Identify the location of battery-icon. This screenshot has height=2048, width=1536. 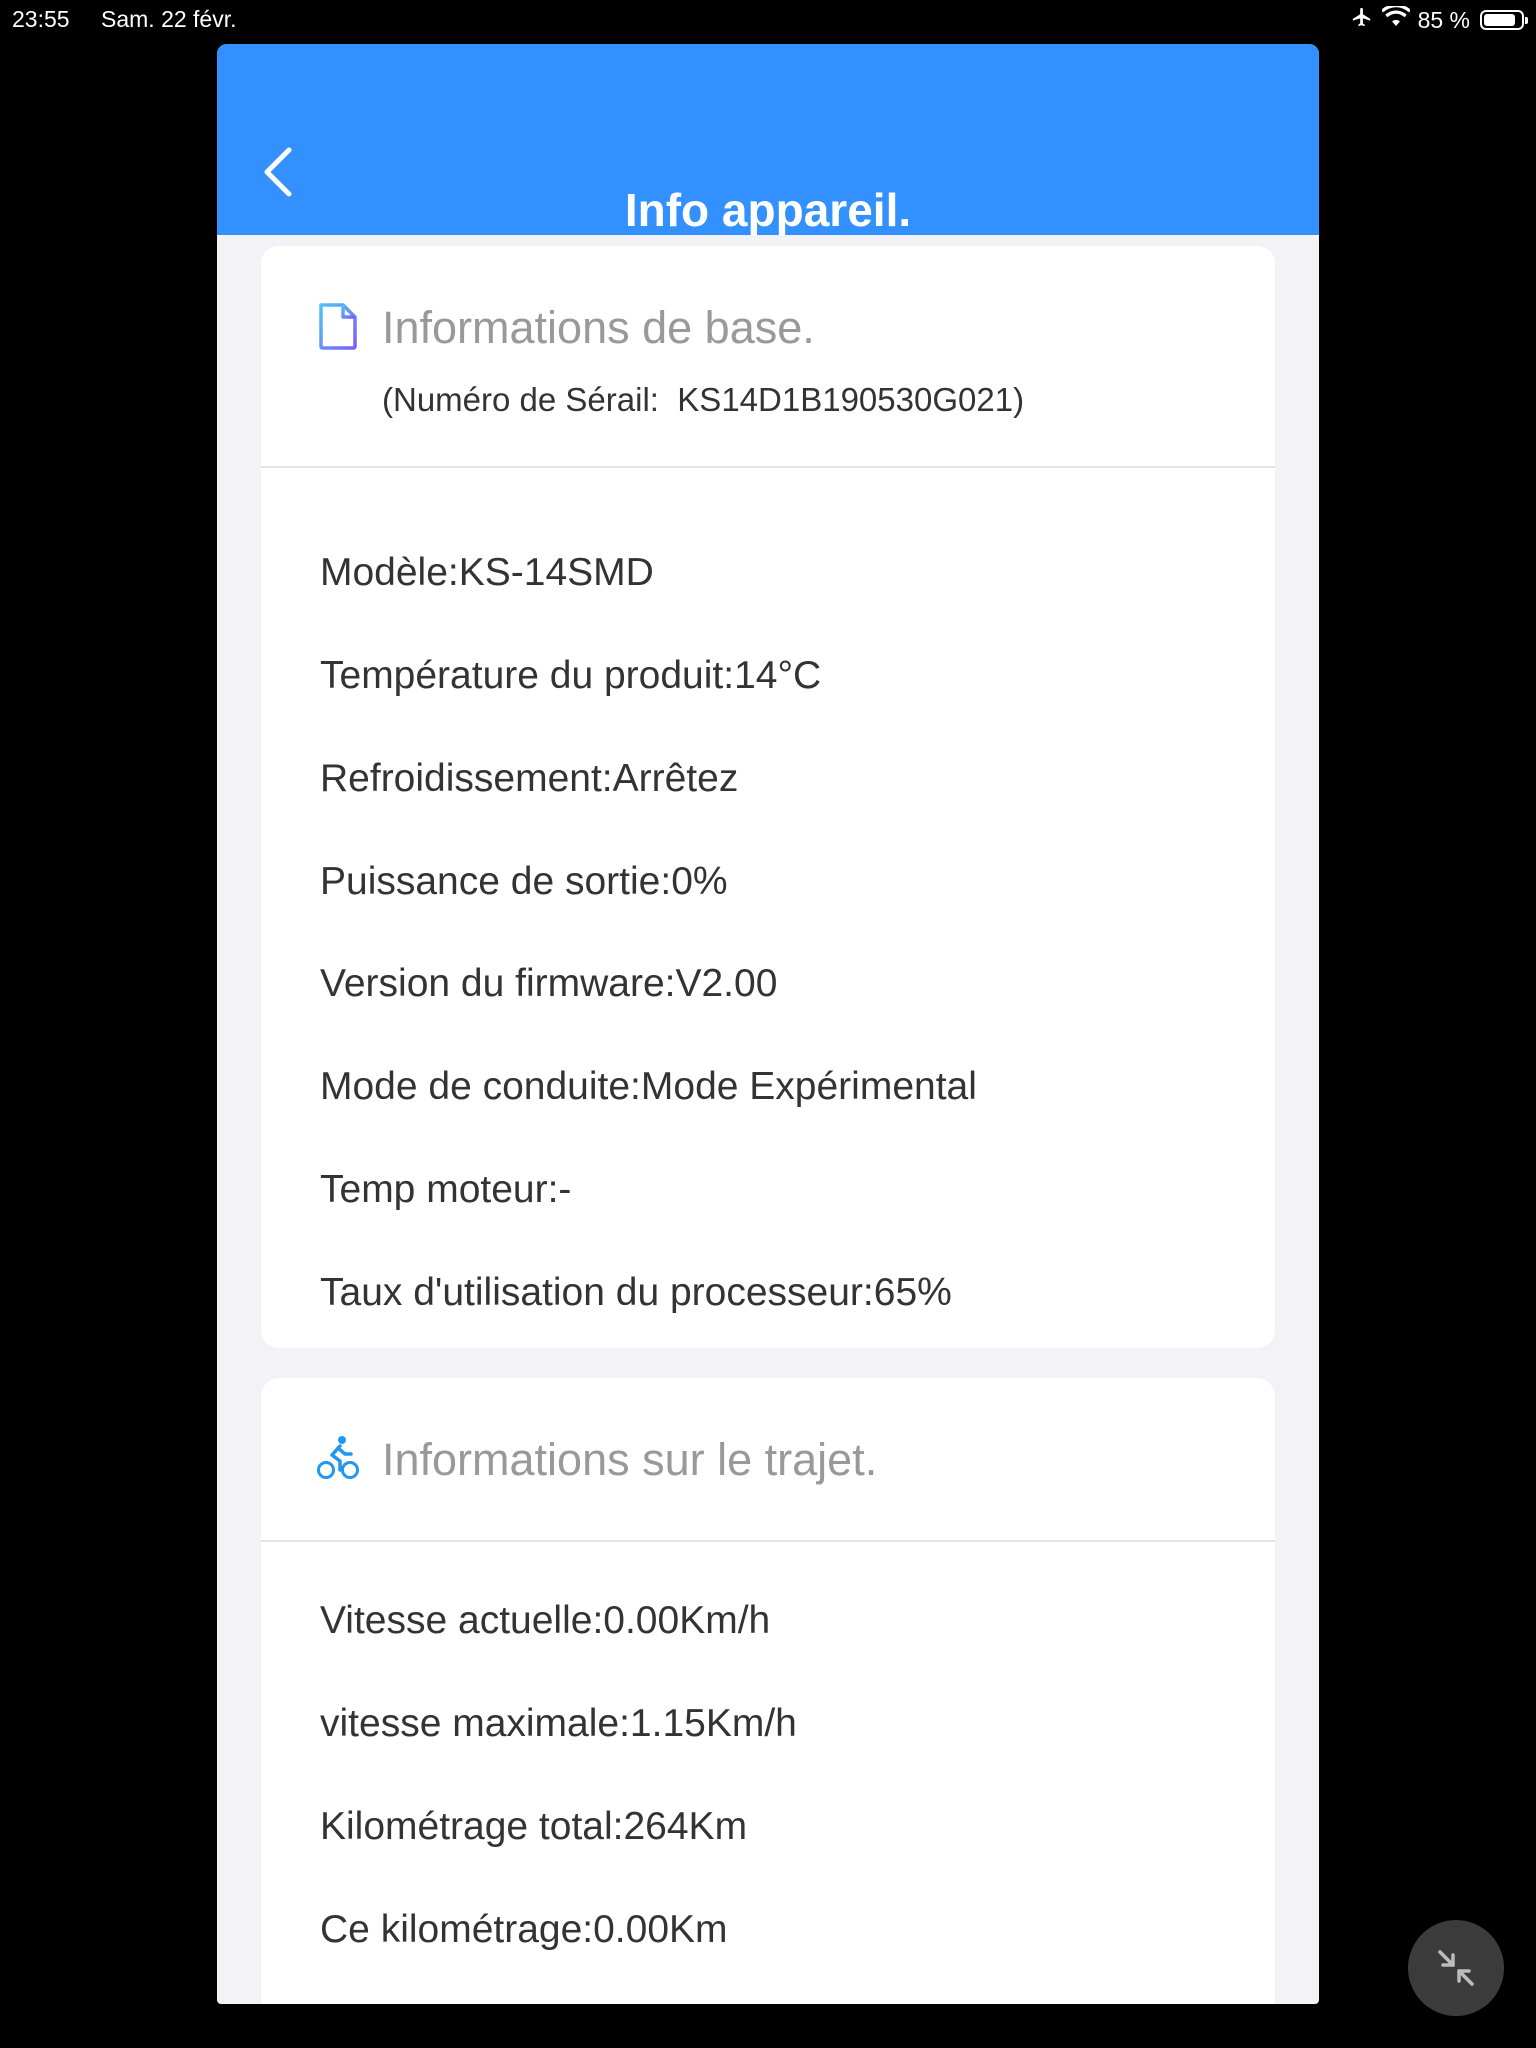
(1504, 20).